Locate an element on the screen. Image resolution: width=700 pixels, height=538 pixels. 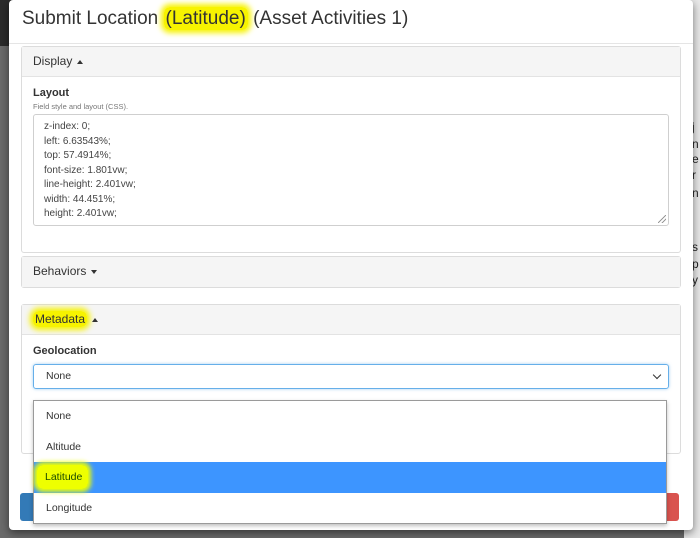
chevron-down-icon is located at coordinates (657, 375).